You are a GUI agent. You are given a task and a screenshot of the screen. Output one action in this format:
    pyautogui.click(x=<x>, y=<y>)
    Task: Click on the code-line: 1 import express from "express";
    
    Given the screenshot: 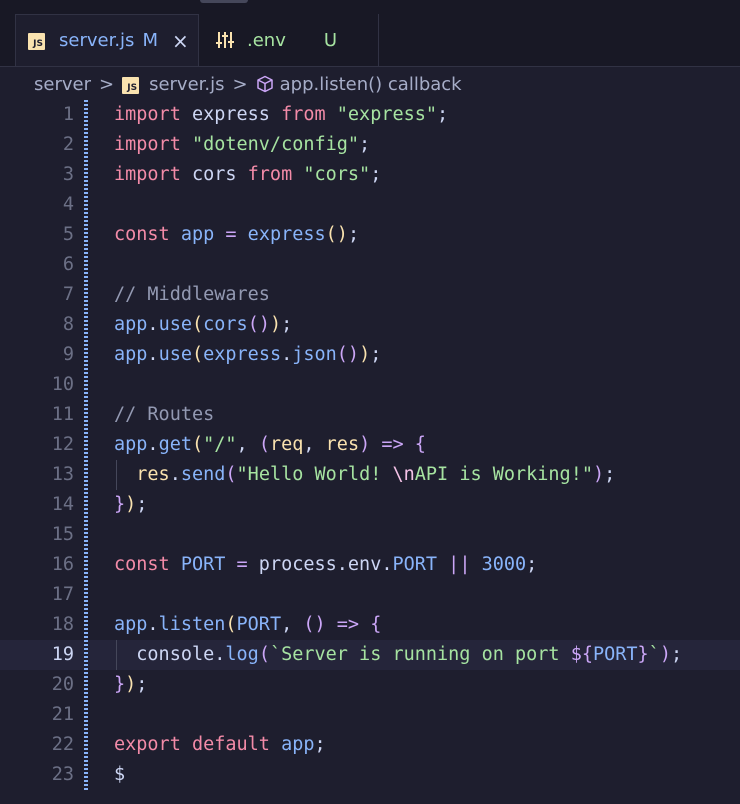 What is the action you would take?
    pyautogui.click(x=370, y=115)
    